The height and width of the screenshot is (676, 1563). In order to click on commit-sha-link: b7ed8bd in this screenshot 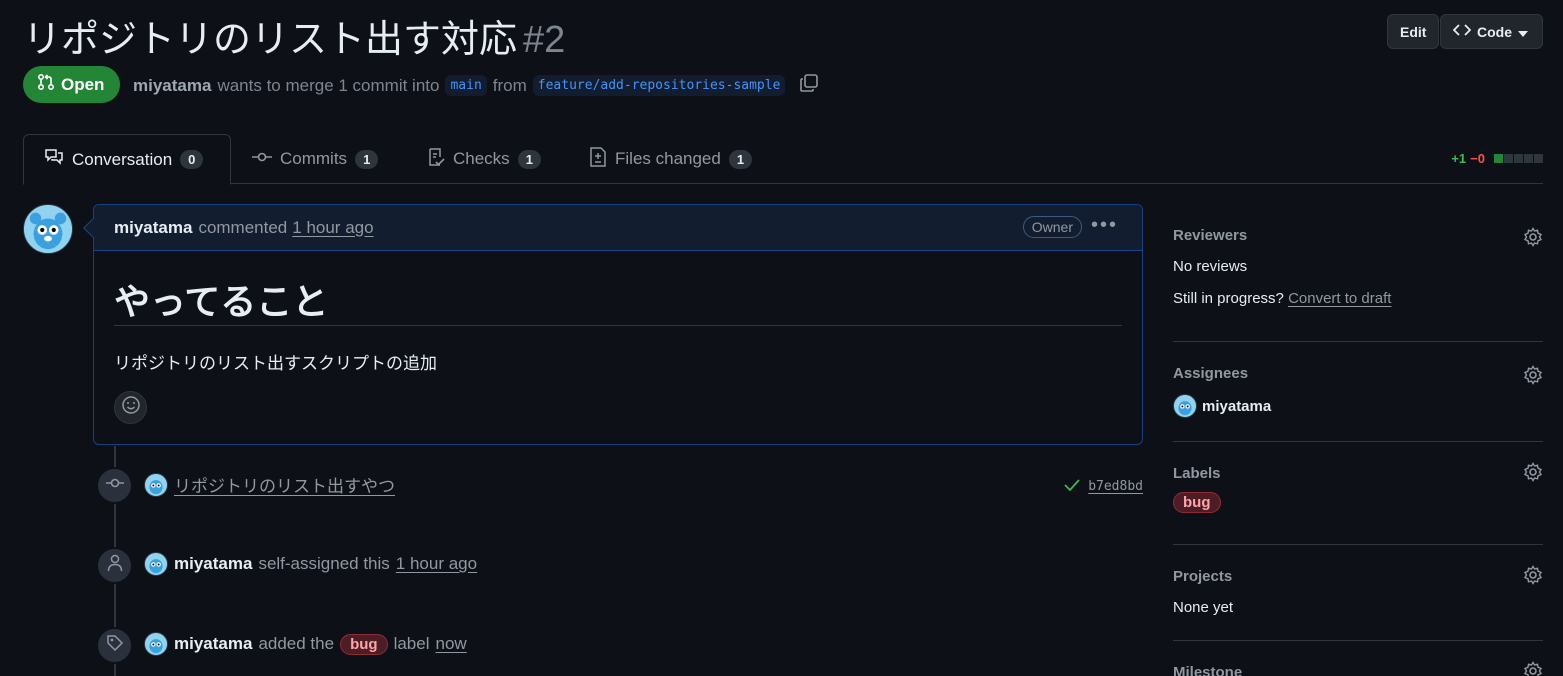, I will do `click(1115, 486)`.